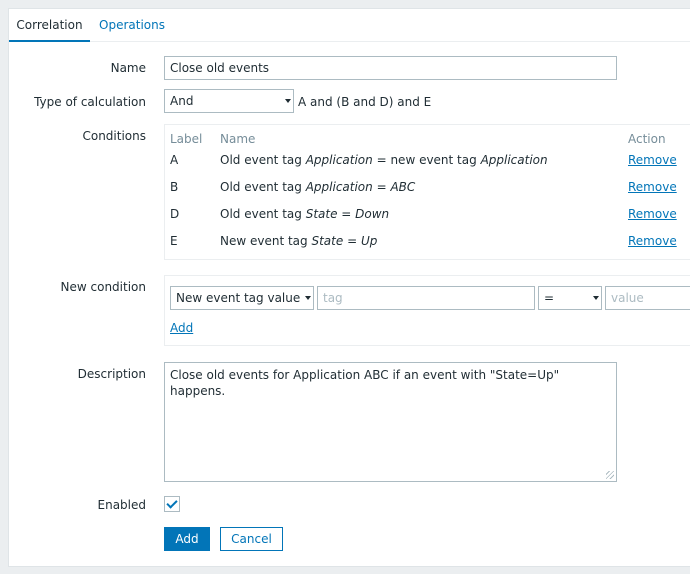 The image size is (690, 574). Describe the element at coordinates (132, 25) in the screenshot. I see `tab-operations: Operations` at that location.